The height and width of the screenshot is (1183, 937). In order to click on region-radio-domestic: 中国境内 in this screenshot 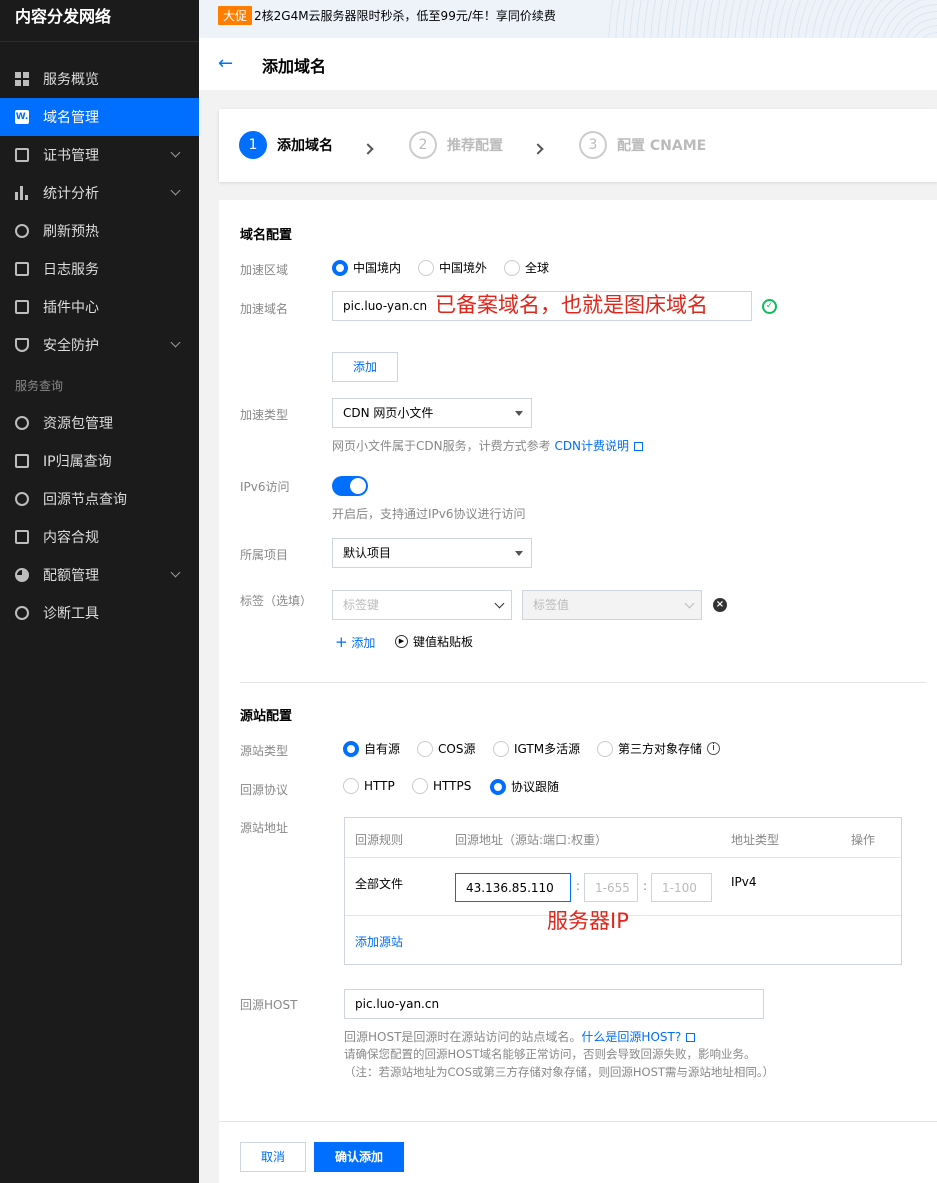, I will do `click(366, 267)`.